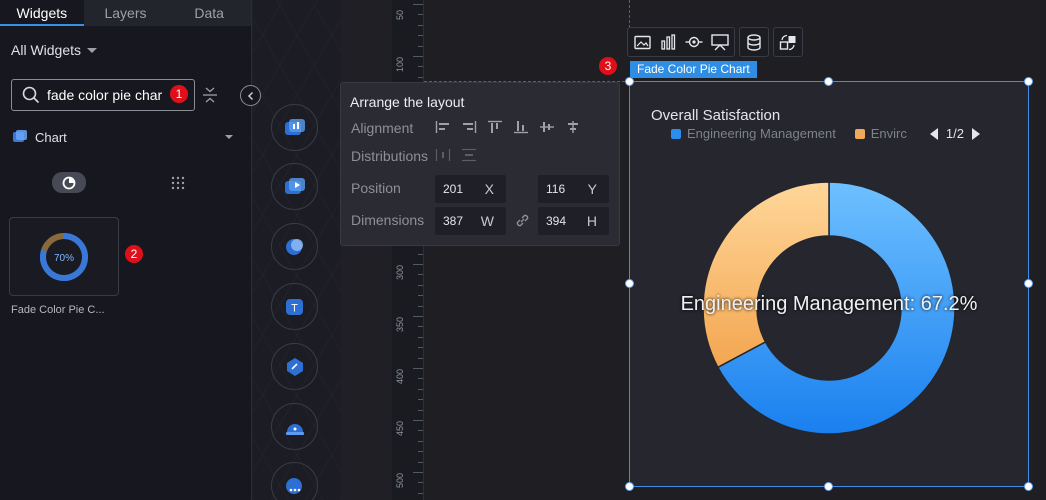 This screenshot has height=500, width=1046. Describe the element at coordinates (766, 275) in the screenshot. I see `pie-slice-environment` at that location.